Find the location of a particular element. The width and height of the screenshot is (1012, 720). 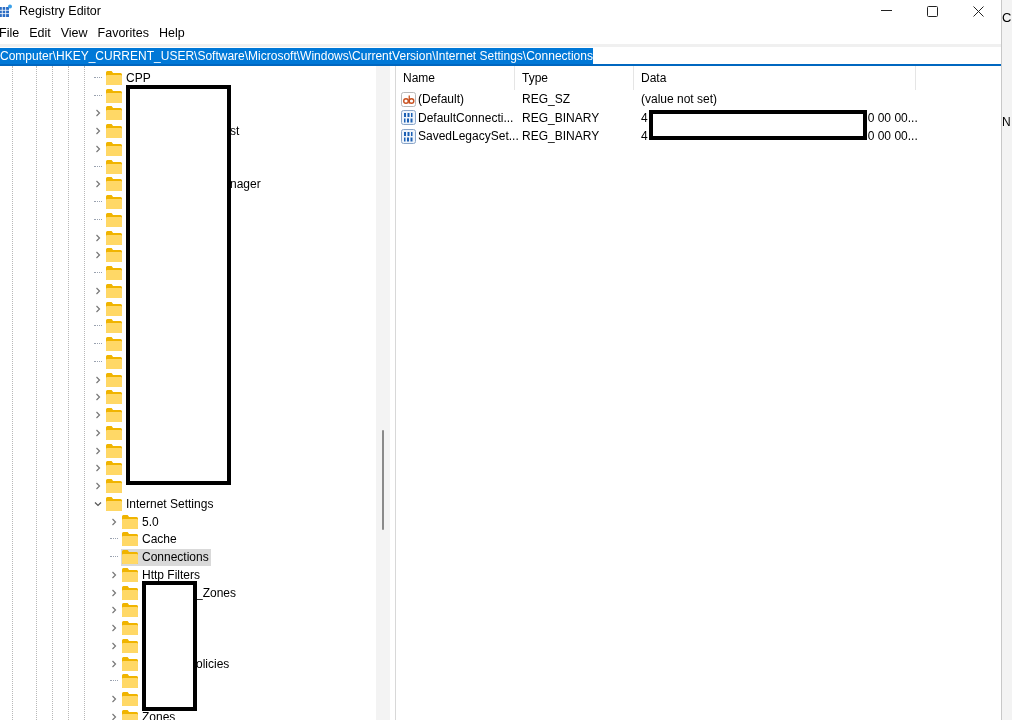

menu-item: Favorites is located at coordinates (123, 33).